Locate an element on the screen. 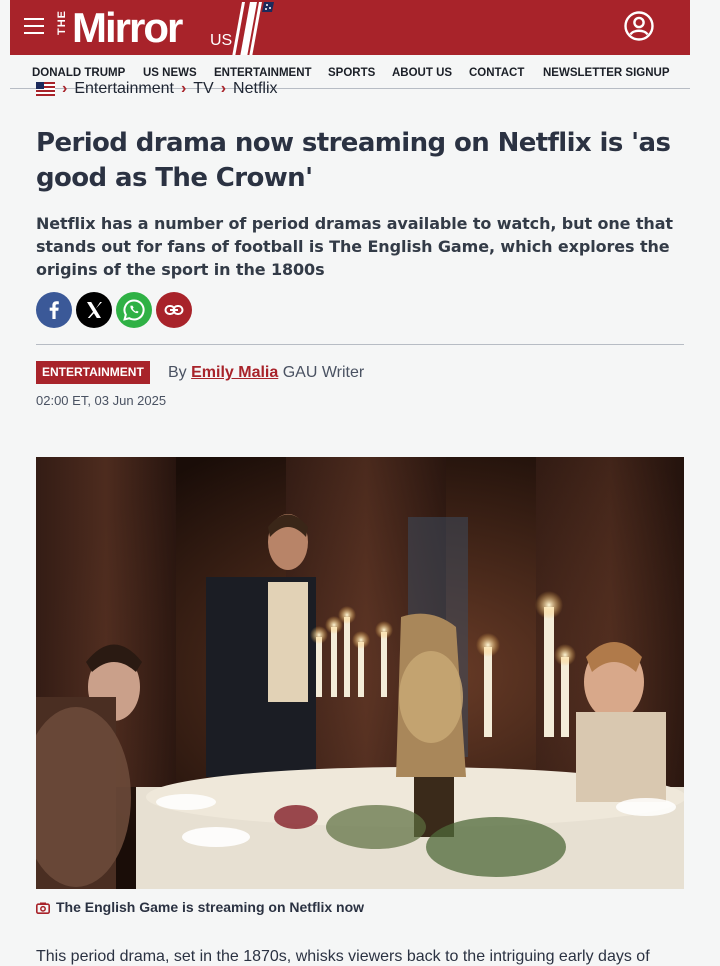  copy-link-icon is located at coordinates (174, 310).